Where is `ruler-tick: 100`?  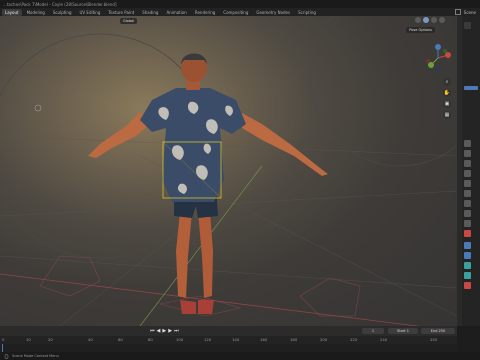
ruler-tick: 100 is located at coordinates (180, 339).